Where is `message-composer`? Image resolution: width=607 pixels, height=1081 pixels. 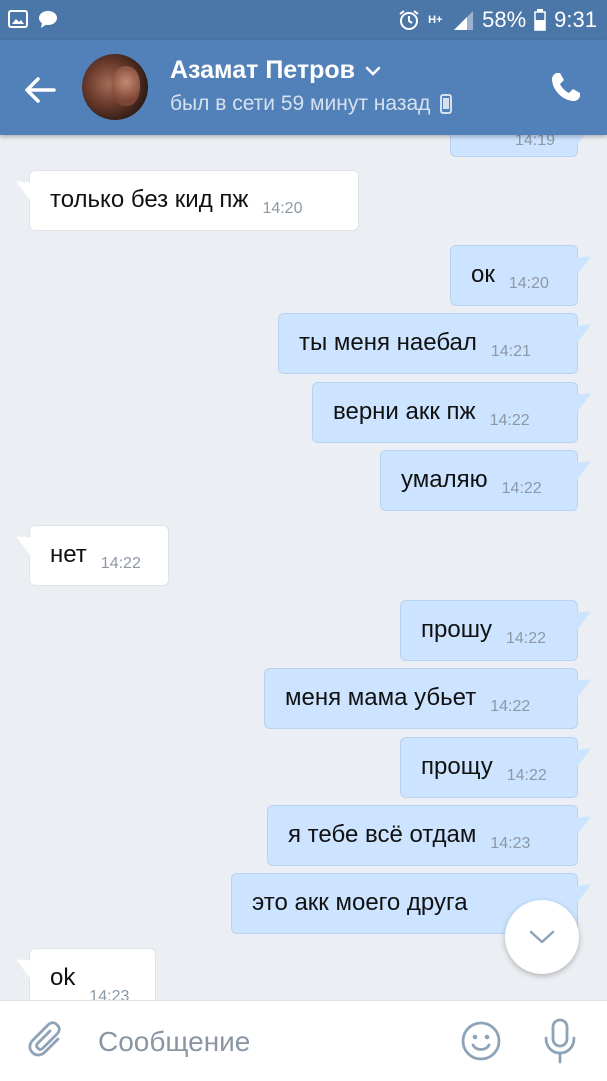
message-composer is located at coordinates (303, 1040).